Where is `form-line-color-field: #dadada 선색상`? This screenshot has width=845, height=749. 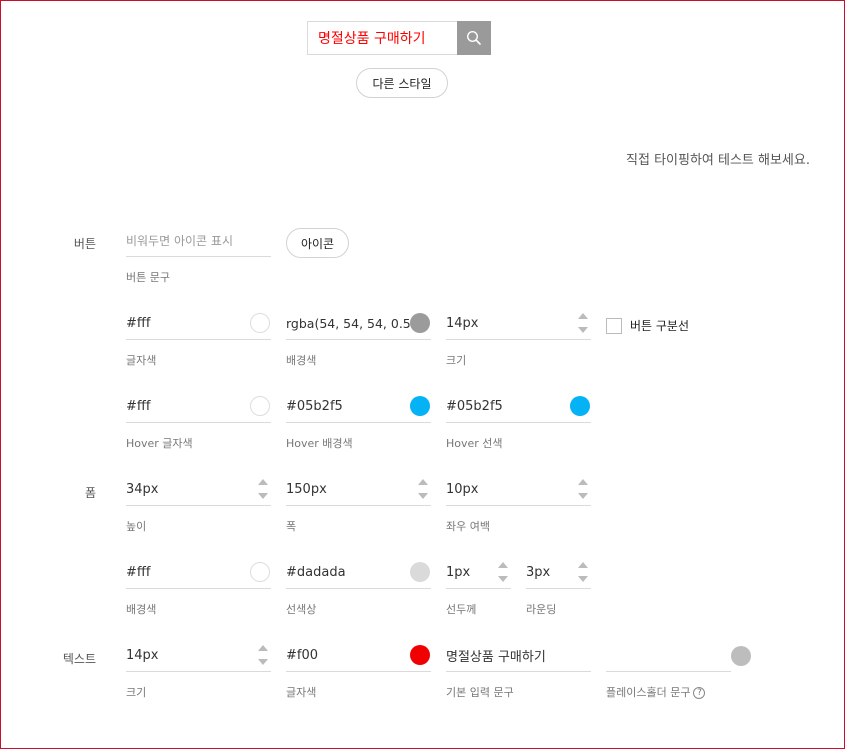 form-line-color-field: #dadada 선색상 is located at coordinates (358, 586).